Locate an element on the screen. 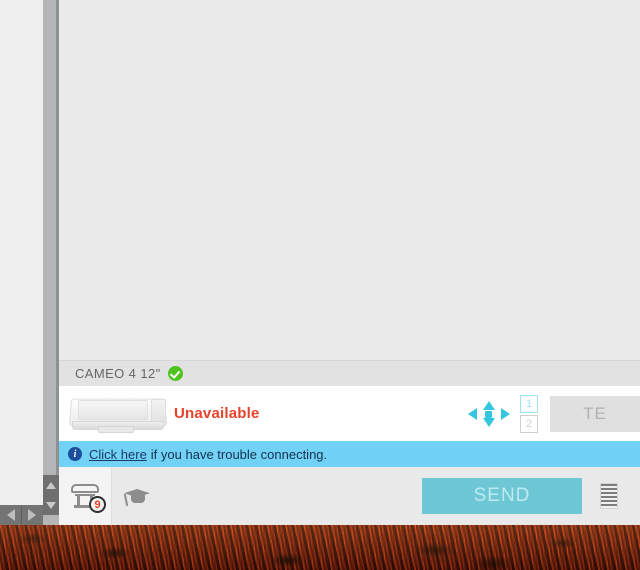 The image size is (640, 570). scrollbar-divider is located at coordinates (21, 515).